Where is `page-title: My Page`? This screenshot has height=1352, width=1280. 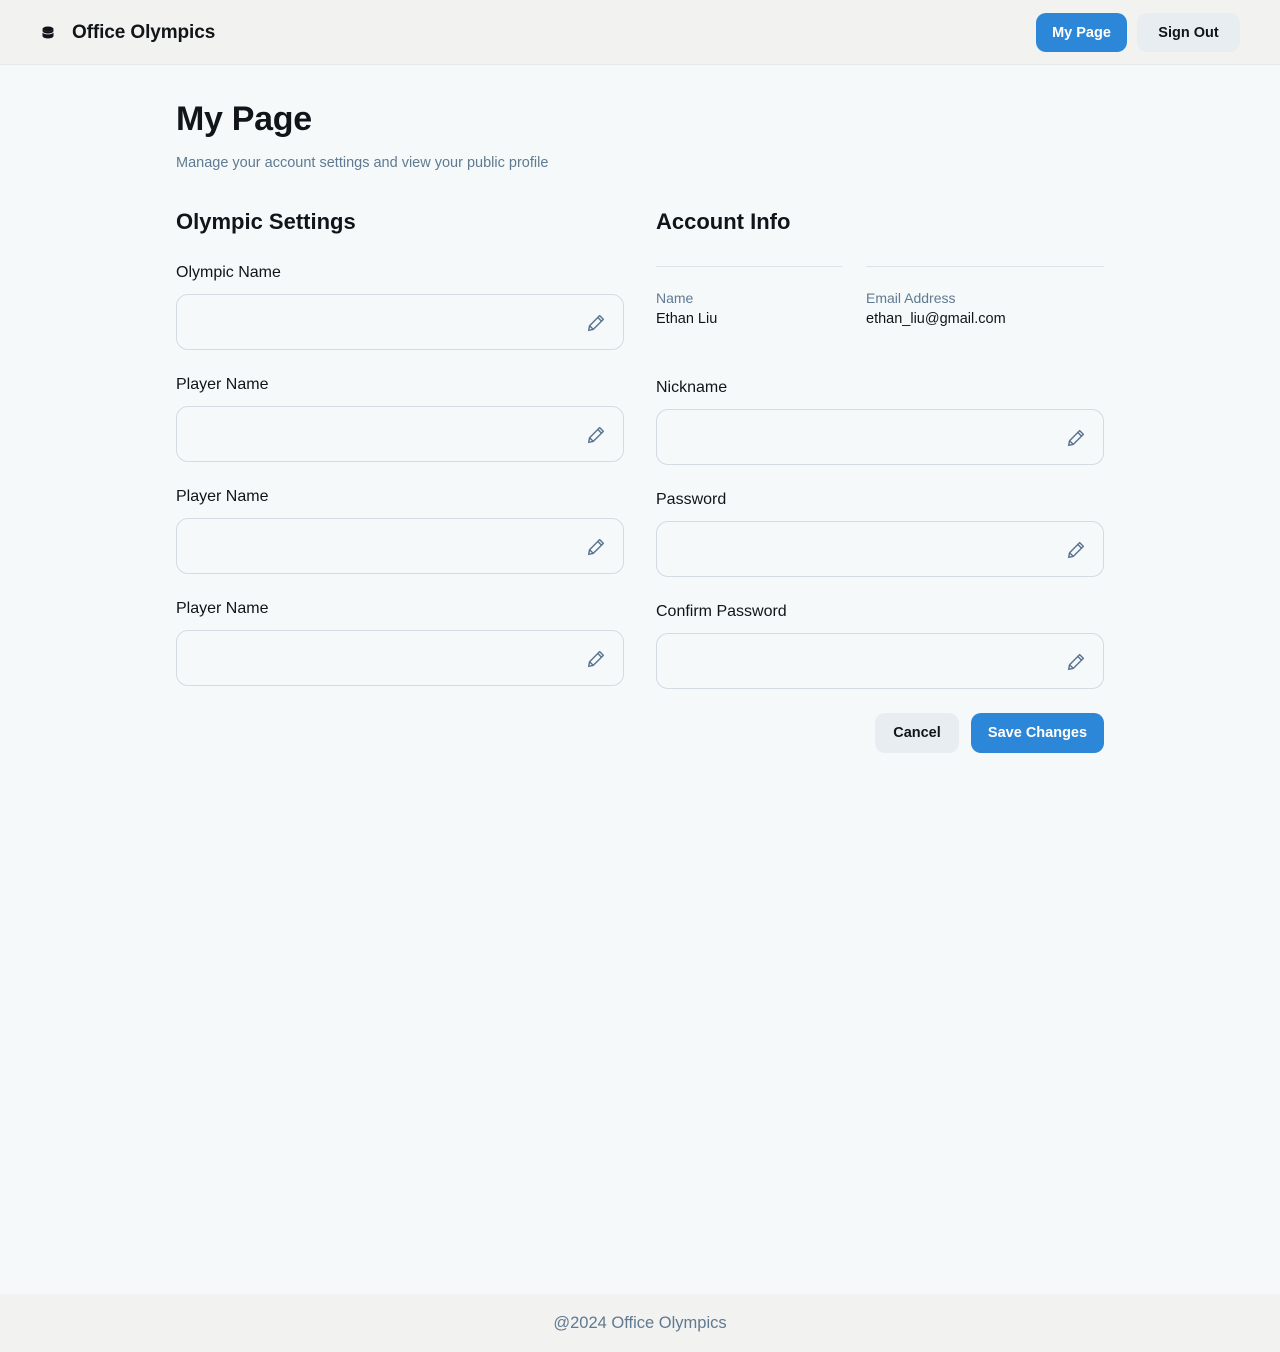 page-title: My Page is located at coordinates (244, 119).